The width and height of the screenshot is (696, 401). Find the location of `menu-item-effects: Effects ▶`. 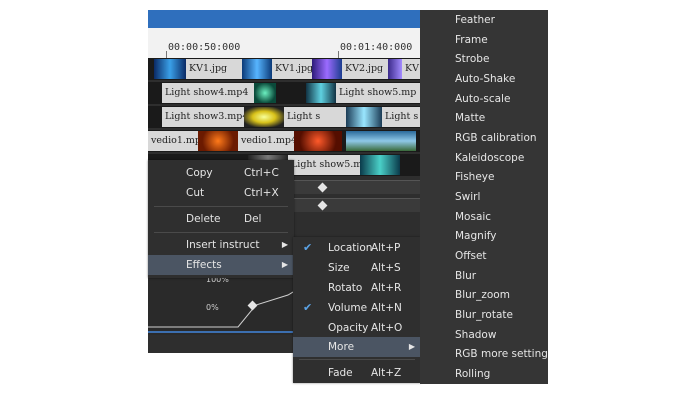

menu-item-effects: Effects ▶ is located at coordinates (221, 265).